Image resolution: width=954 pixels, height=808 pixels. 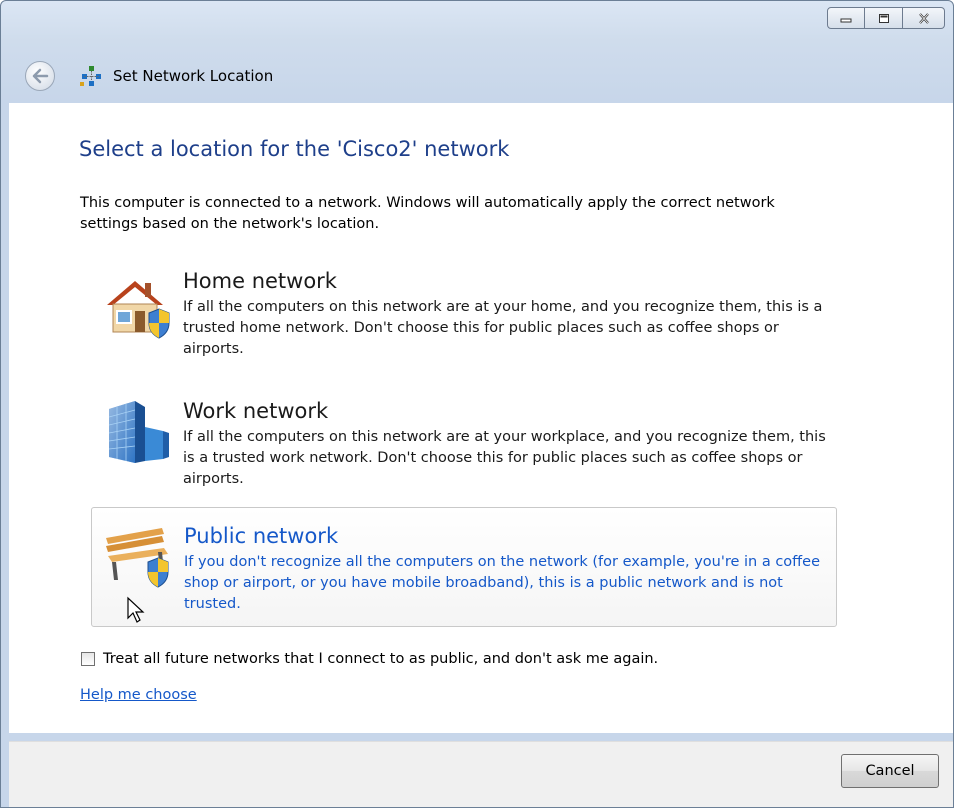 What do you see at coordinates (481, 774) in the screenshot?
I see `dialog-footer: Cancel` at bounding box center [481, 774].